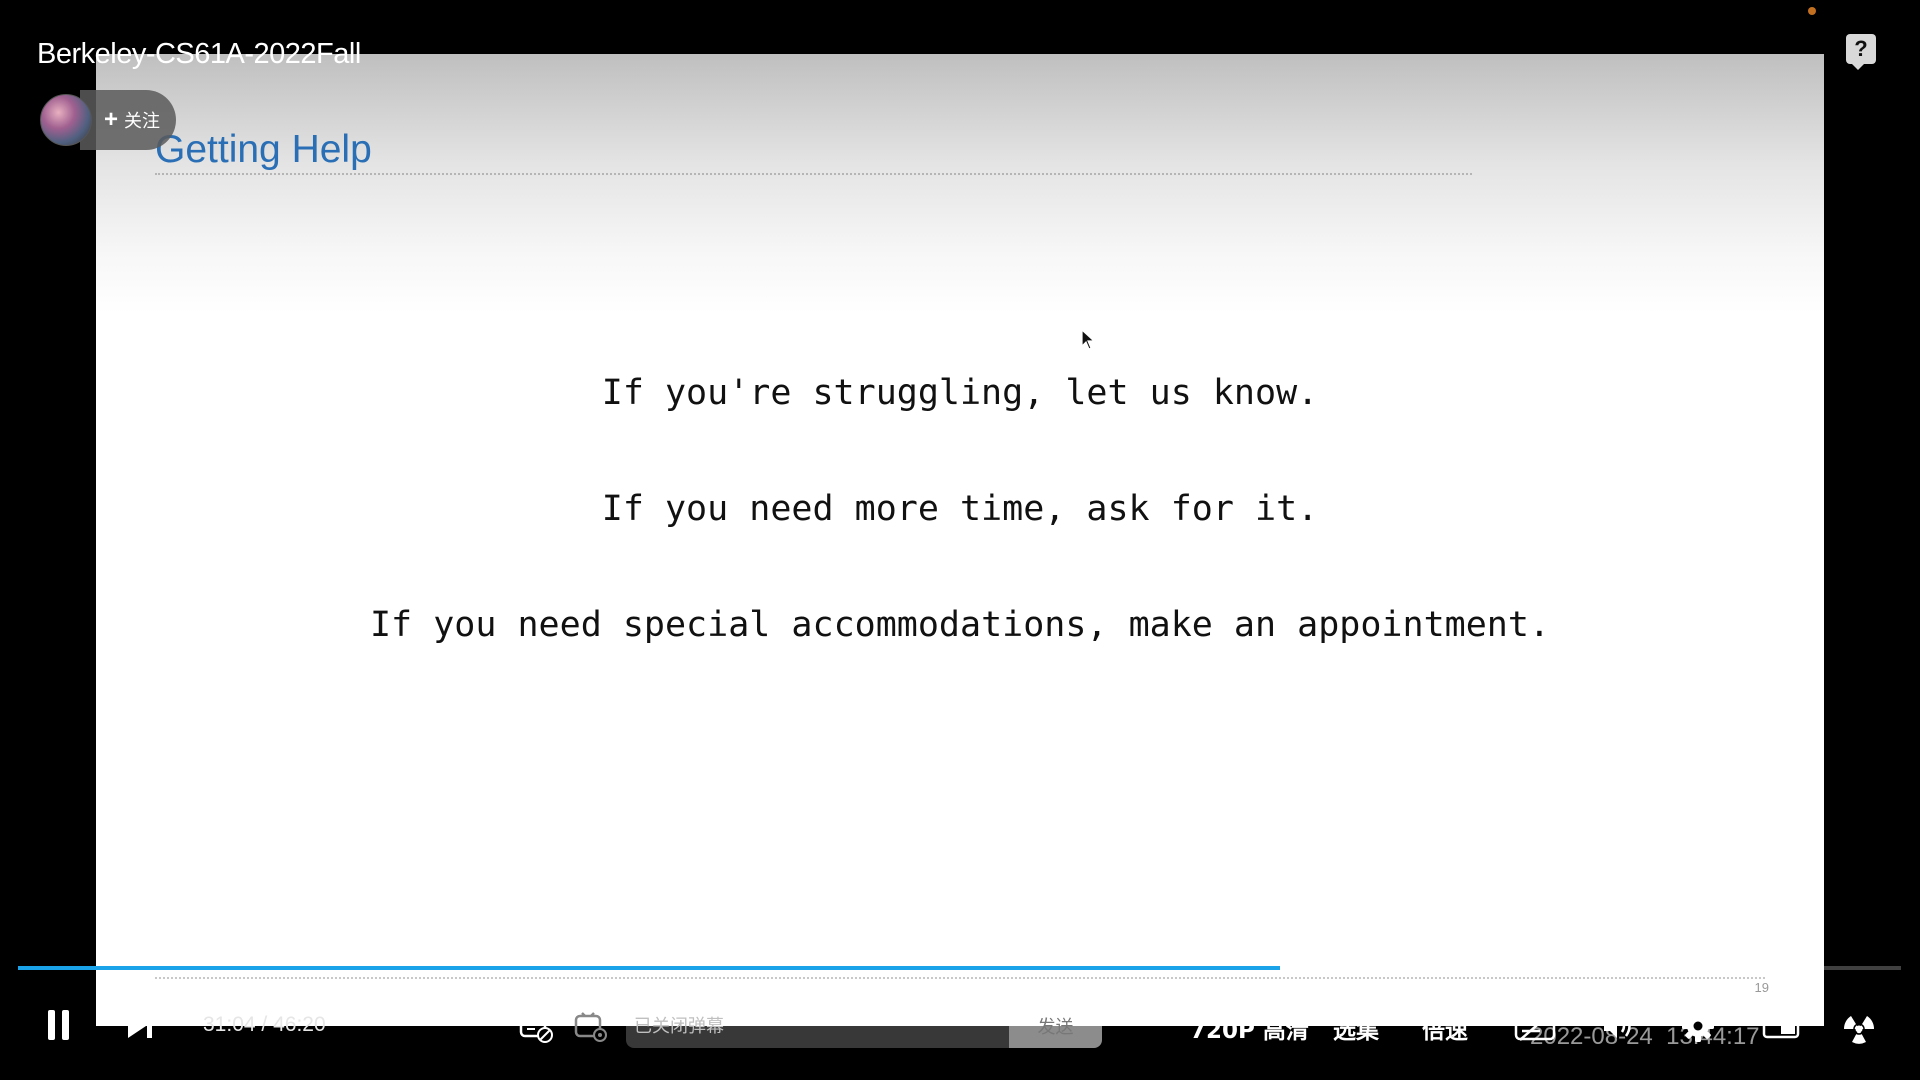  I want to click on pause-icon, so click(59, 1026).